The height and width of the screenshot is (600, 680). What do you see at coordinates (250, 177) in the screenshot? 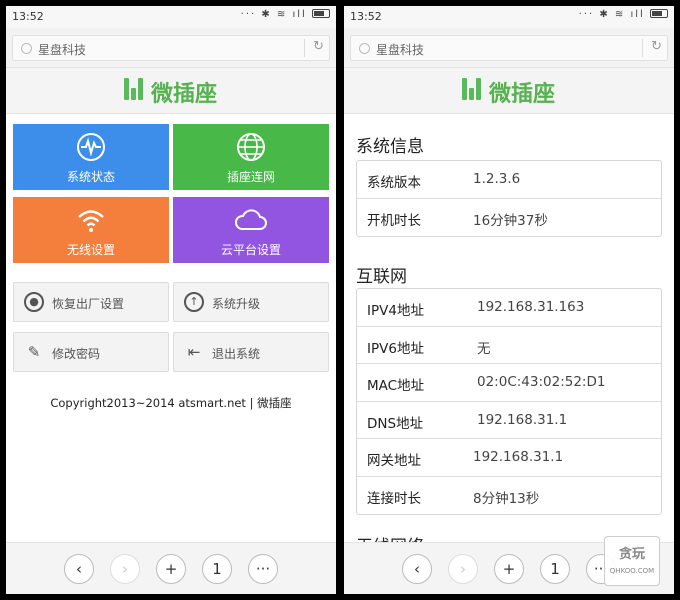
I see `tile-label: 插座连网` at bounding box center [250, 177].